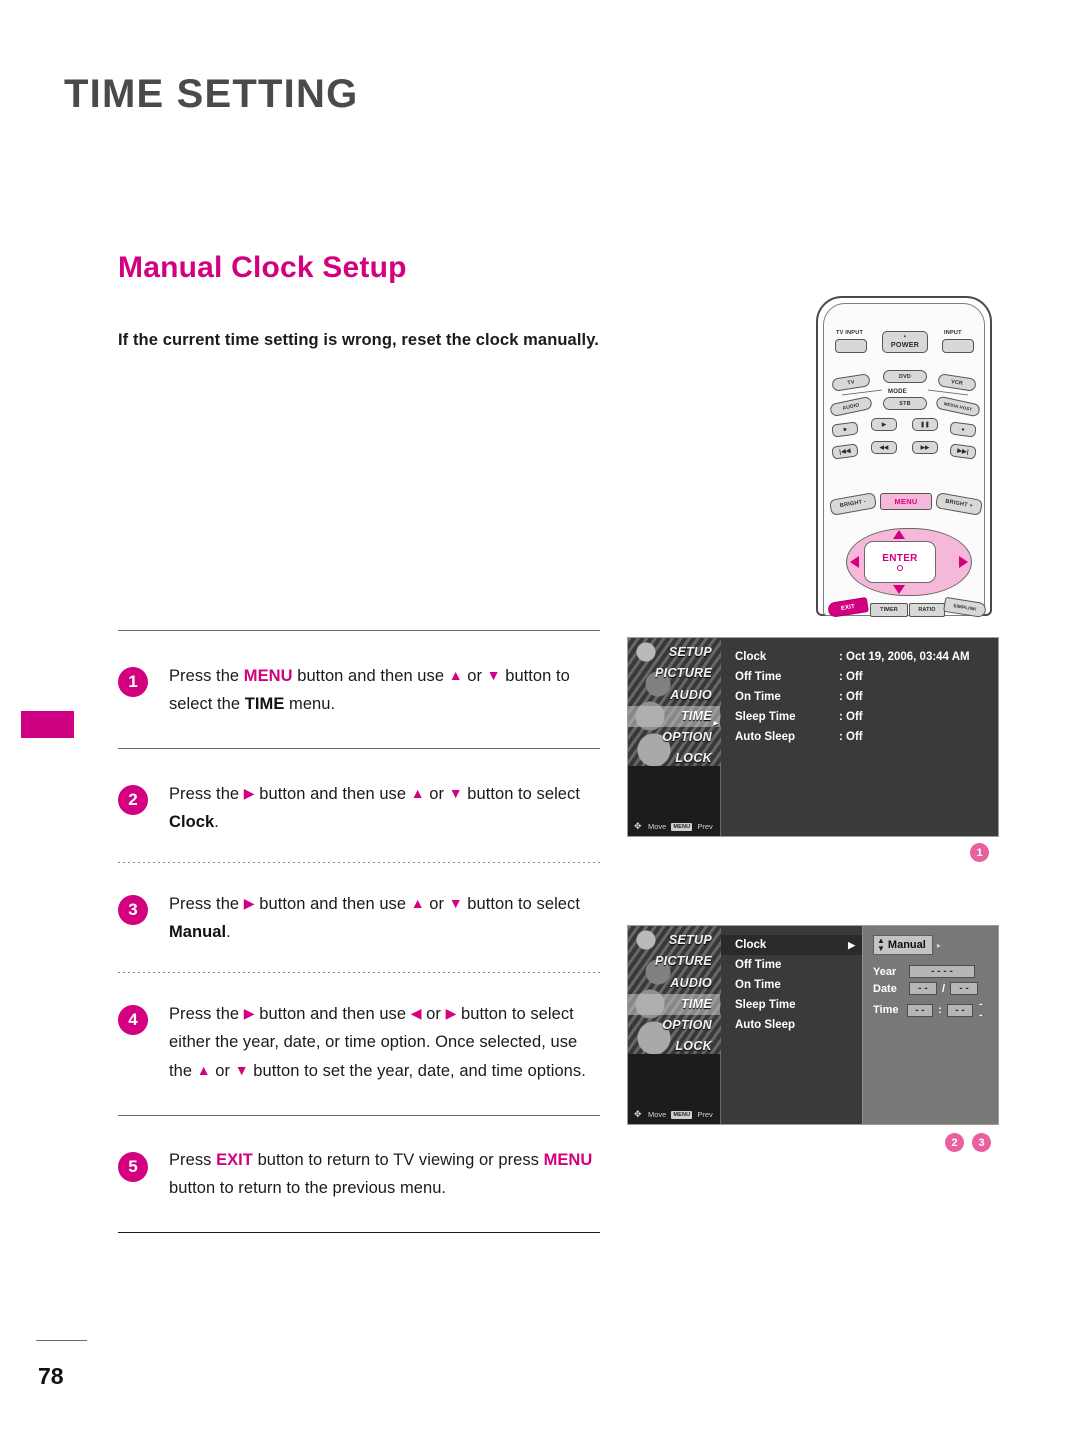  What do you see at coordinates (192, 822) in the screenshot?
I see `emphasis: Clock` at bounding box center [192, 822].